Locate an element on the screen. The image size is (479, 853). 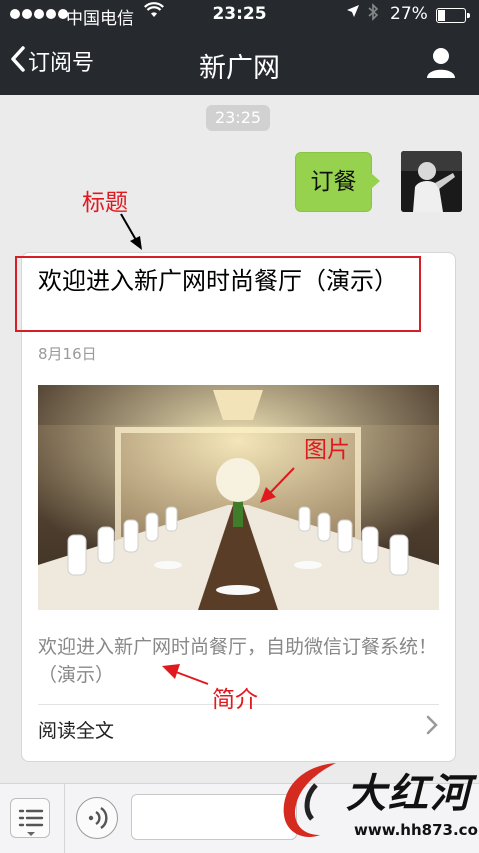
summary-annotation-arrow is located at coordinates (185, 674).